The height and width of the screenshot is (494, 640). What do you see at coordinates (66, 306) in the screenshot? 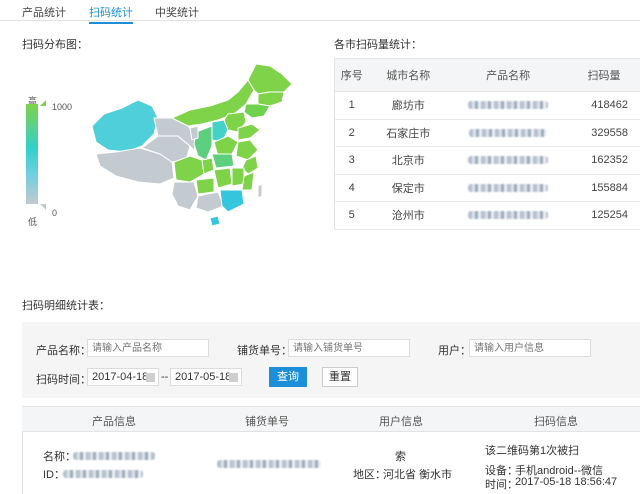
I see `detail-section-title: 扫码明细统计表：` at bounding box center [66, 306].